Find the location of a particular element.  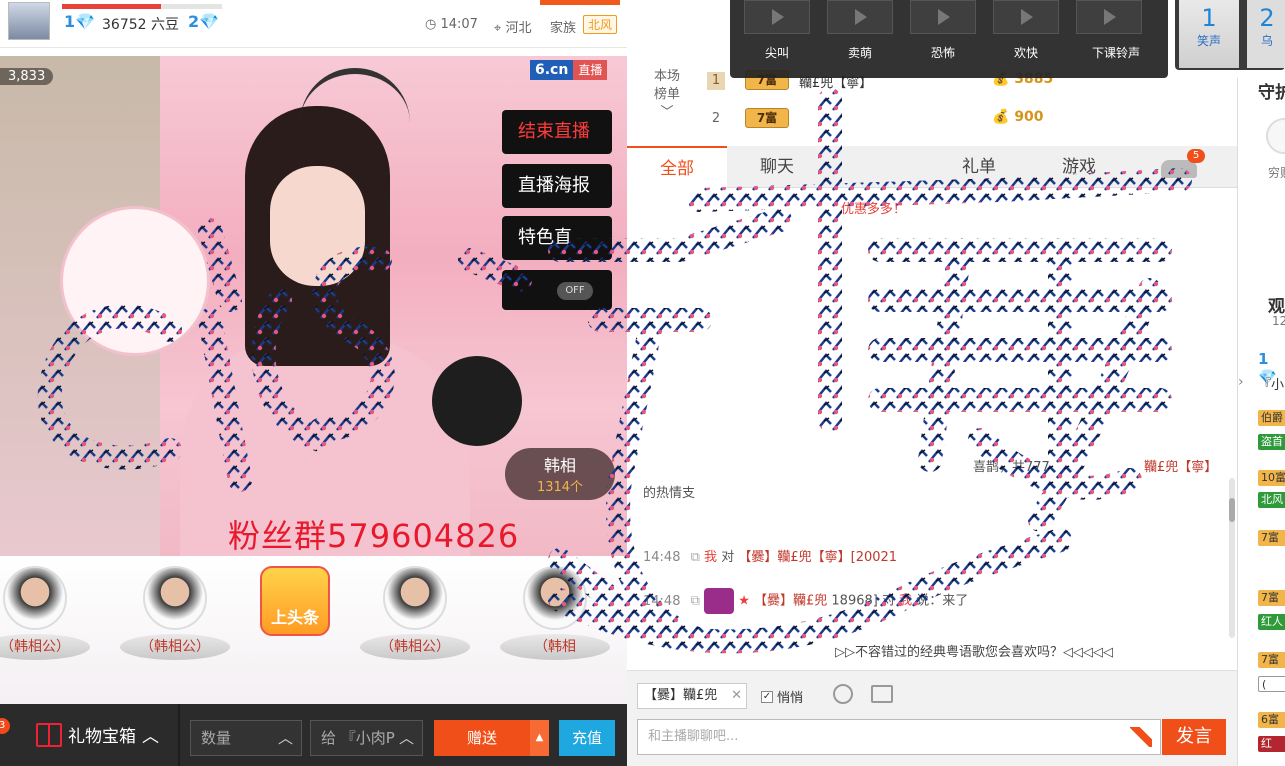

fans-group-text: 粉丝群579604826 is located at coordinates (374, 536).